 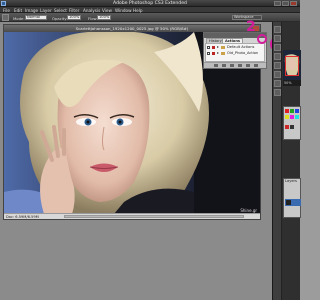 What do you see at coordinates (235, 65) in the screenshot?
I see `actions-panel-footer` at bounding box center [235, 65].